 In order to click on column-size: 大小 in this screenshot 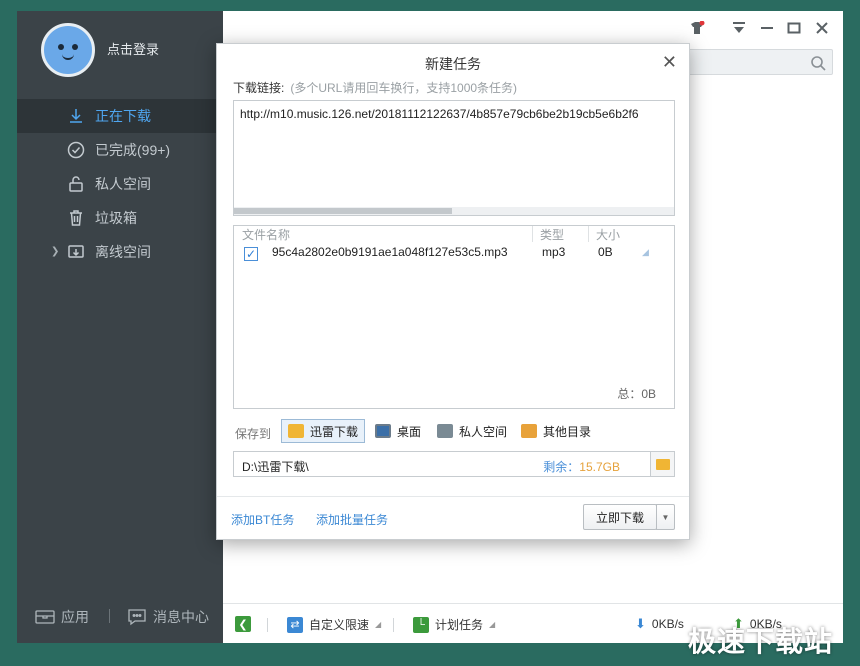, I will do `click(608, 235)`.